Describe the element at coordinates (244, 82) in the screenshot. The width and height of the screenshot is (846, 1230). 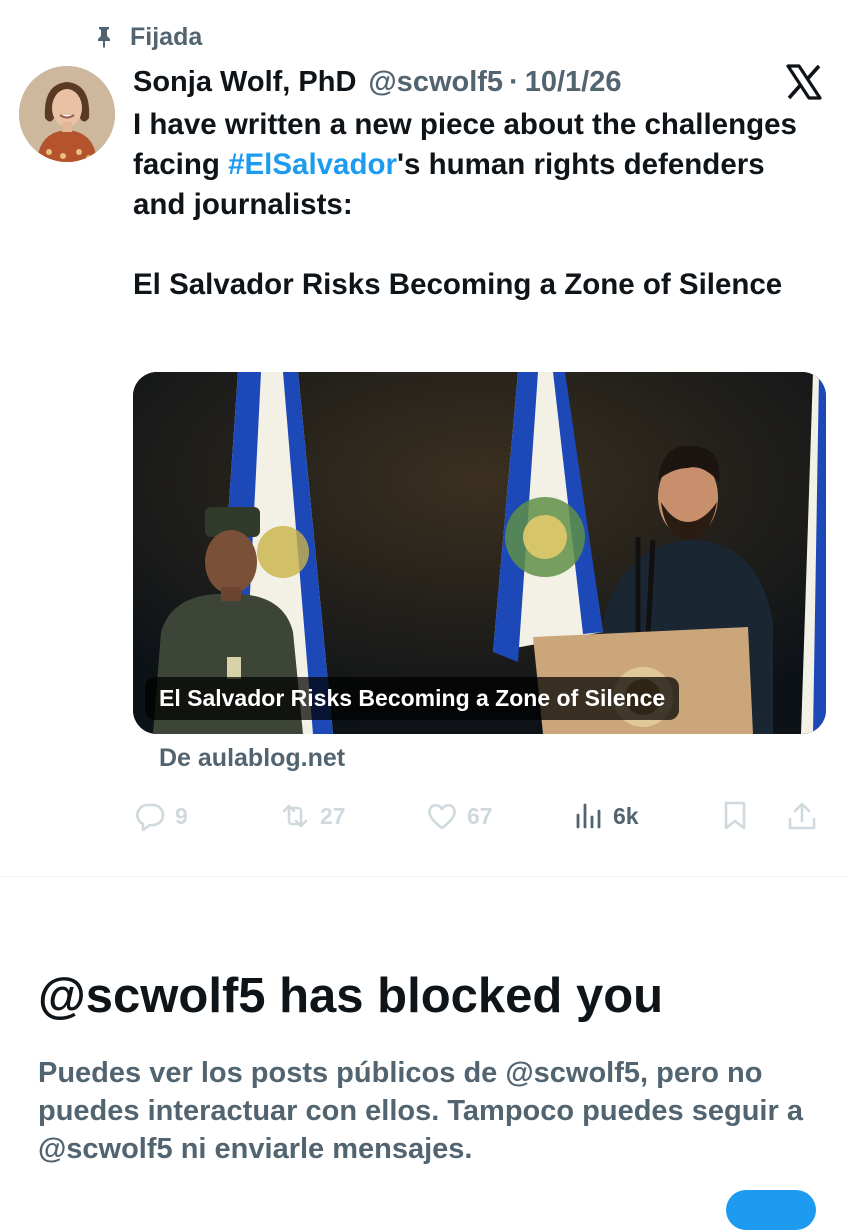
I see `author-name: Sonja Wolf, PhD` at that location.